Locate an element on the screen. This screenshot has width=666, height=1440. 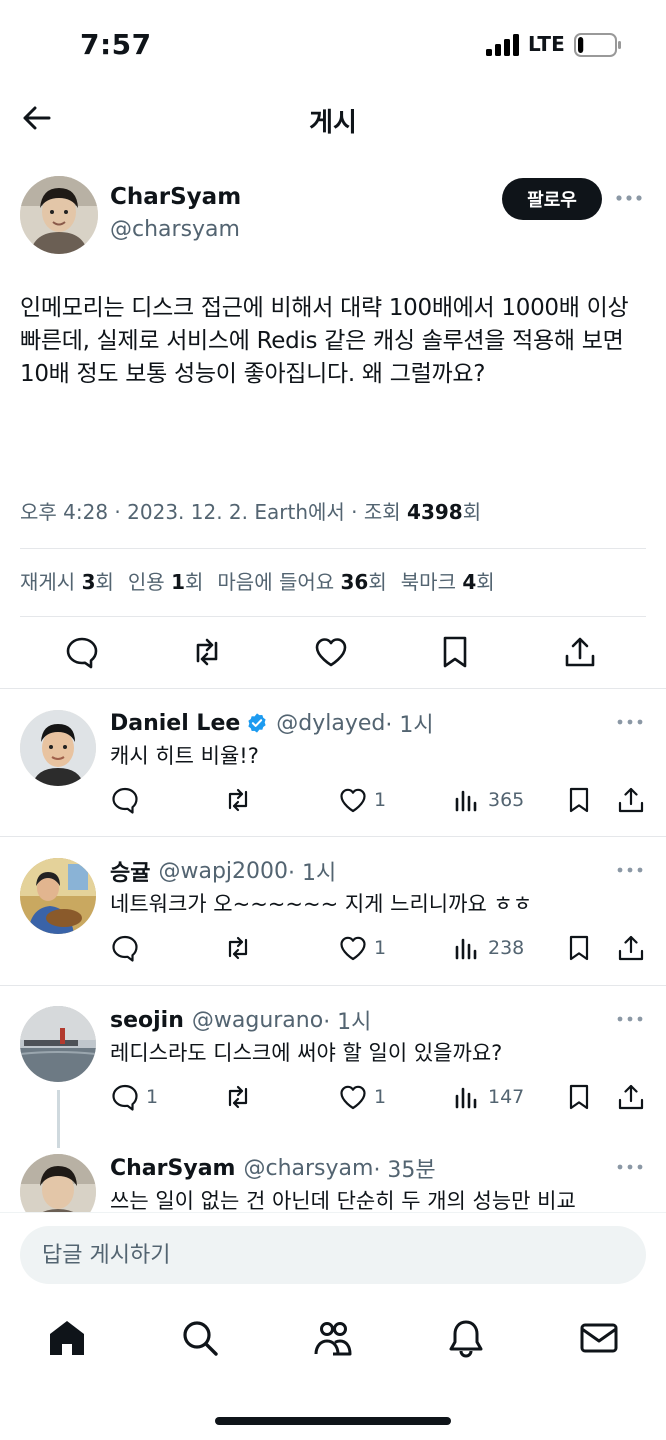
view-count: 365 is located at coordinates (506, 800).